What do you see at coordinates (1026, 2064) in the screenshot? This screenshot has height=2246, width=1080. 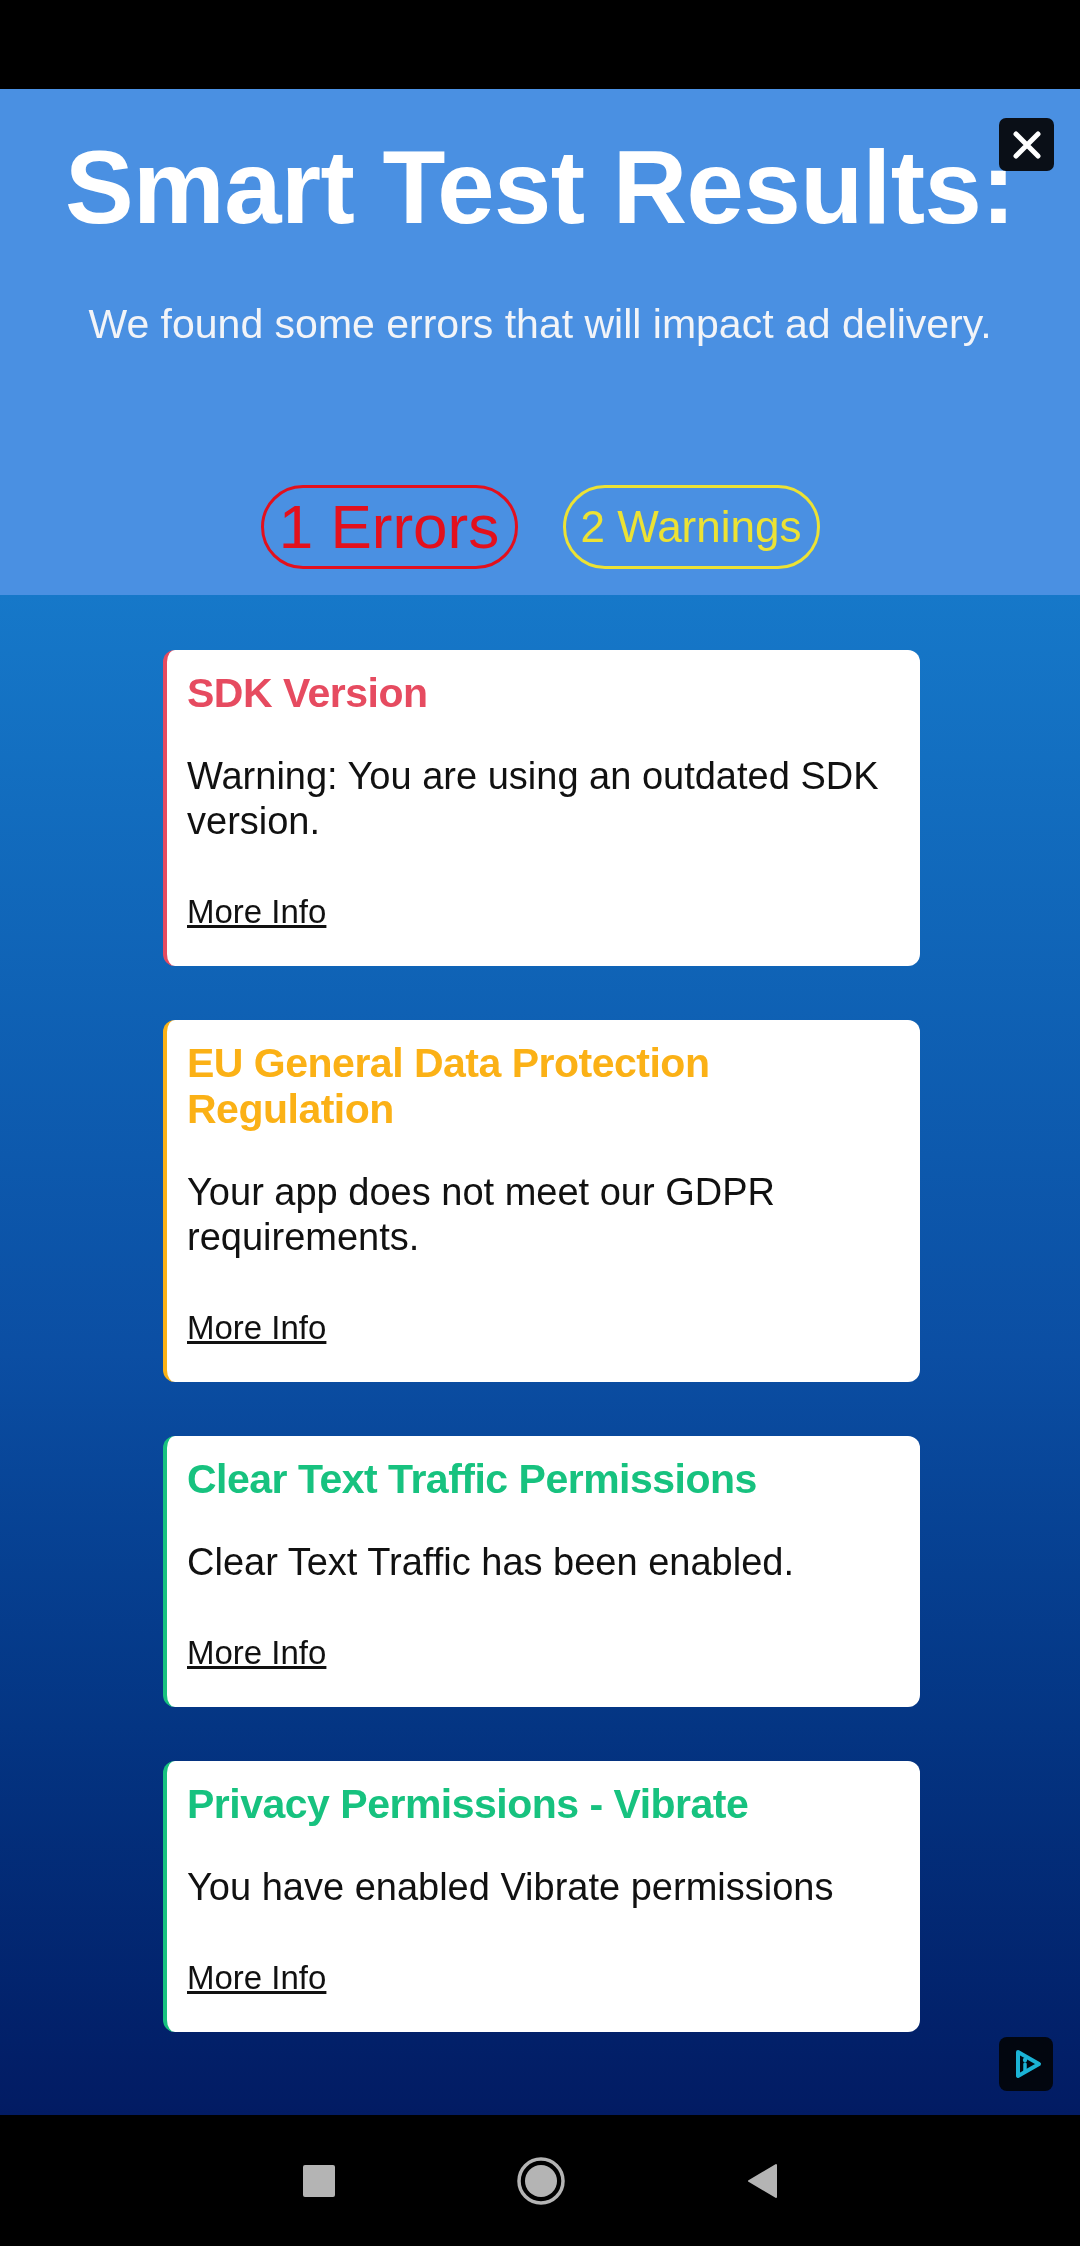 I see `info-play-icon` at bounding box center [1026, 2064].